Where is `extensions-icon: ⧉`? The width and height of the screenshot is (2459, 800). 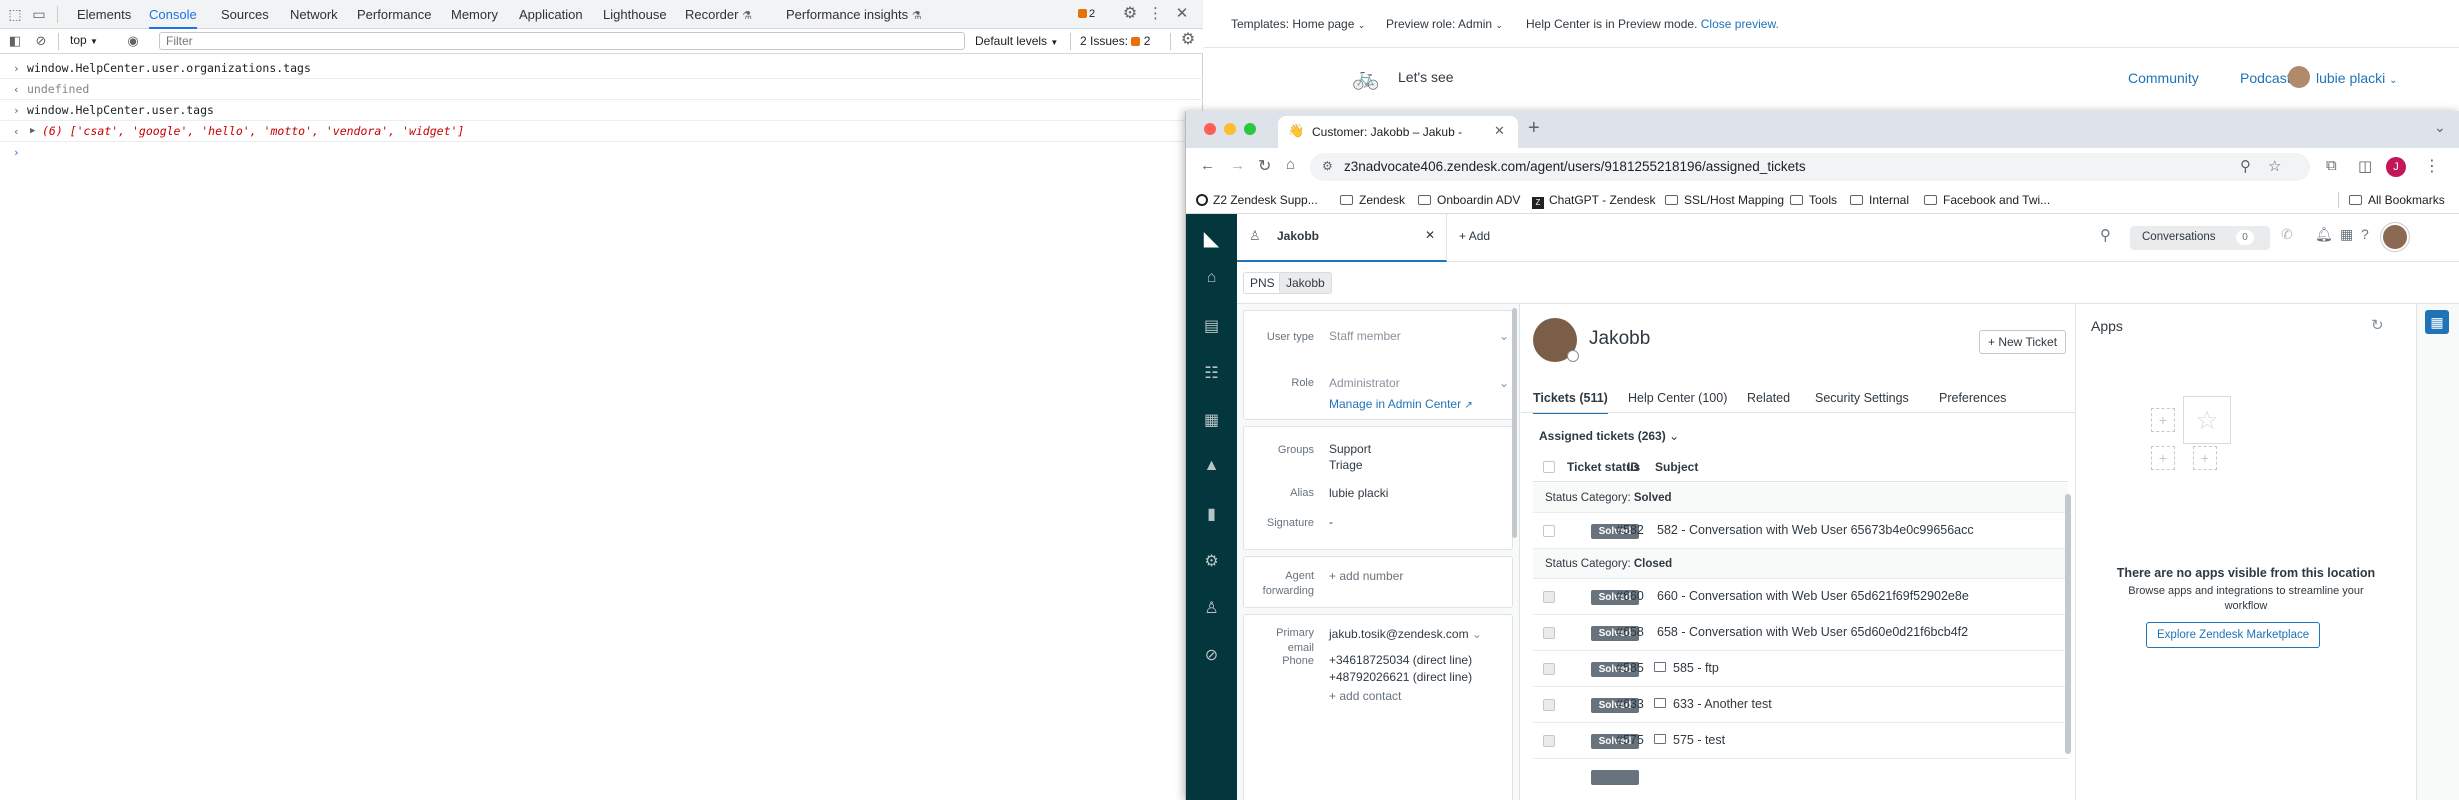 extensions-icon: ⧉ is located at coordinates (2331, 165).